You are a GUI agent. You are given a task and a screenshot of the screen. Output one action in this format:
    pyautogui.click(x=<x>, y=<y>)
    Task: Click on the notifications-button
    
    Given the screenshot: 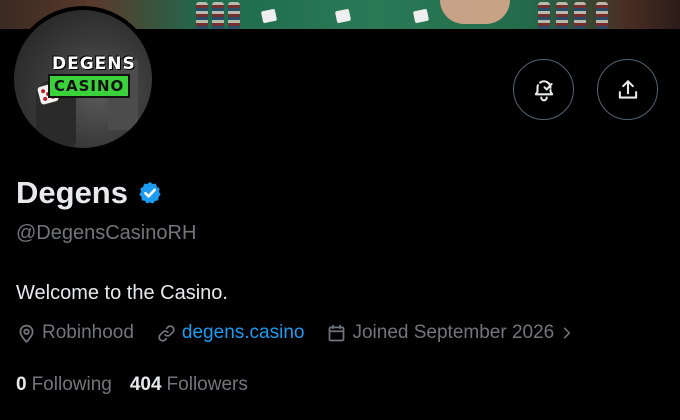 What is the action you would take?
    pyautogui.click(x=543, y=89)
    